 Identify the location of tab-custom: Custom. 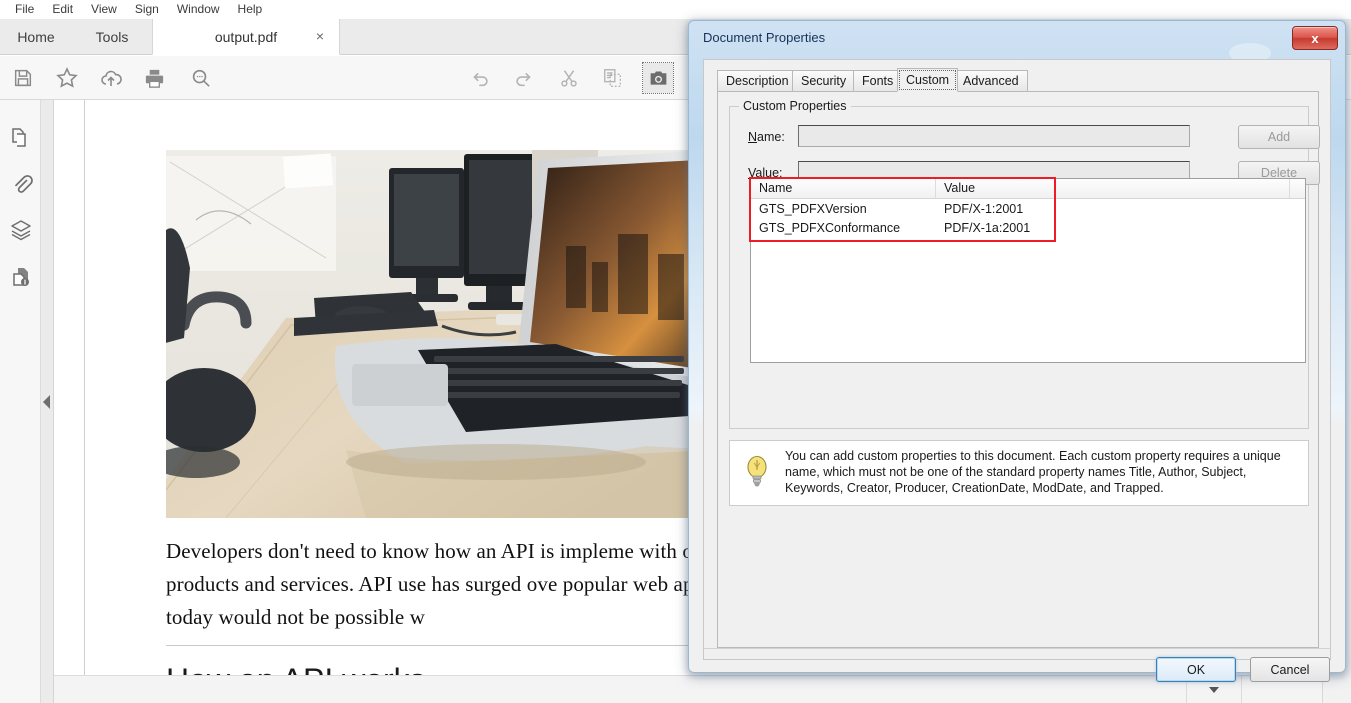
(928, 80).